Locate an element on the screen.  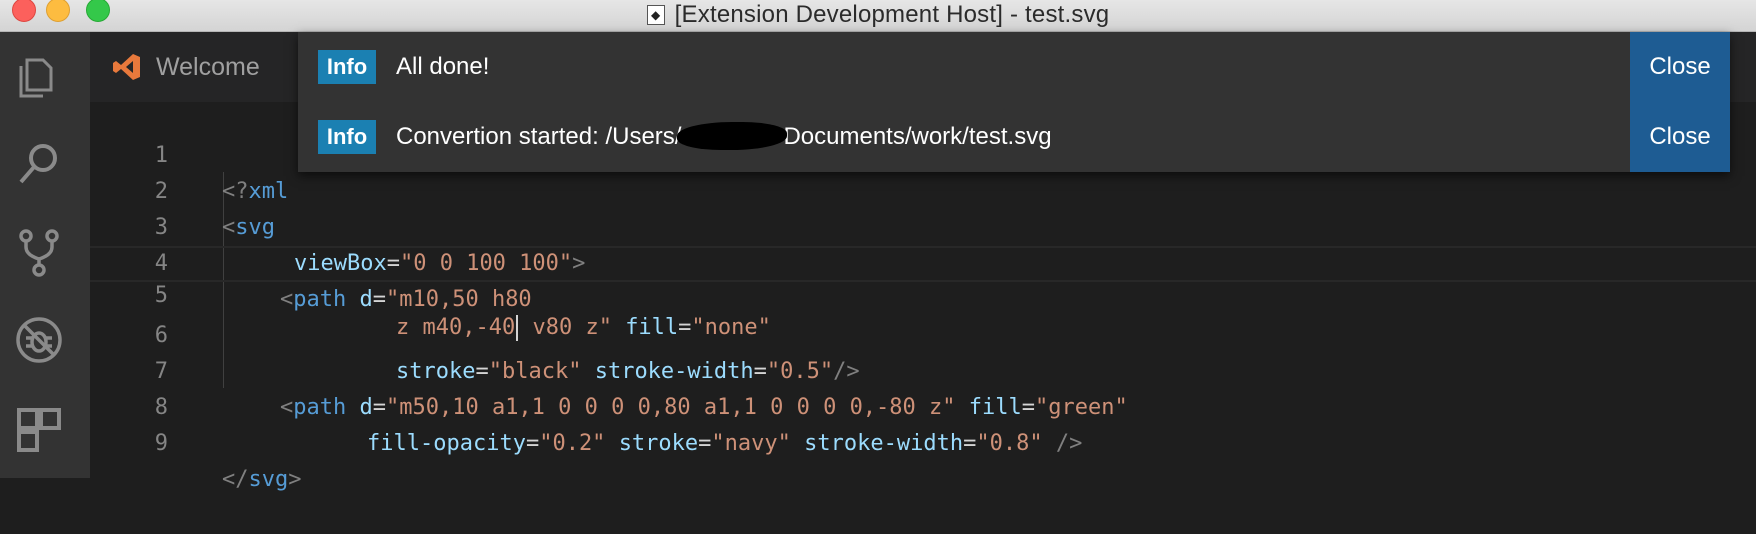
token-punctuation: </ is located at coordinates (235, 479).